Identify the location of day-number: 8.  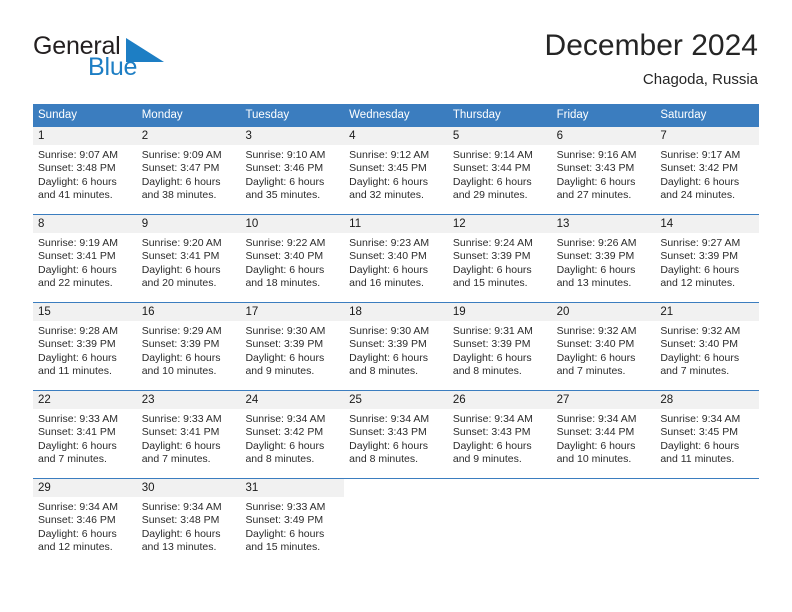
(85, 224).